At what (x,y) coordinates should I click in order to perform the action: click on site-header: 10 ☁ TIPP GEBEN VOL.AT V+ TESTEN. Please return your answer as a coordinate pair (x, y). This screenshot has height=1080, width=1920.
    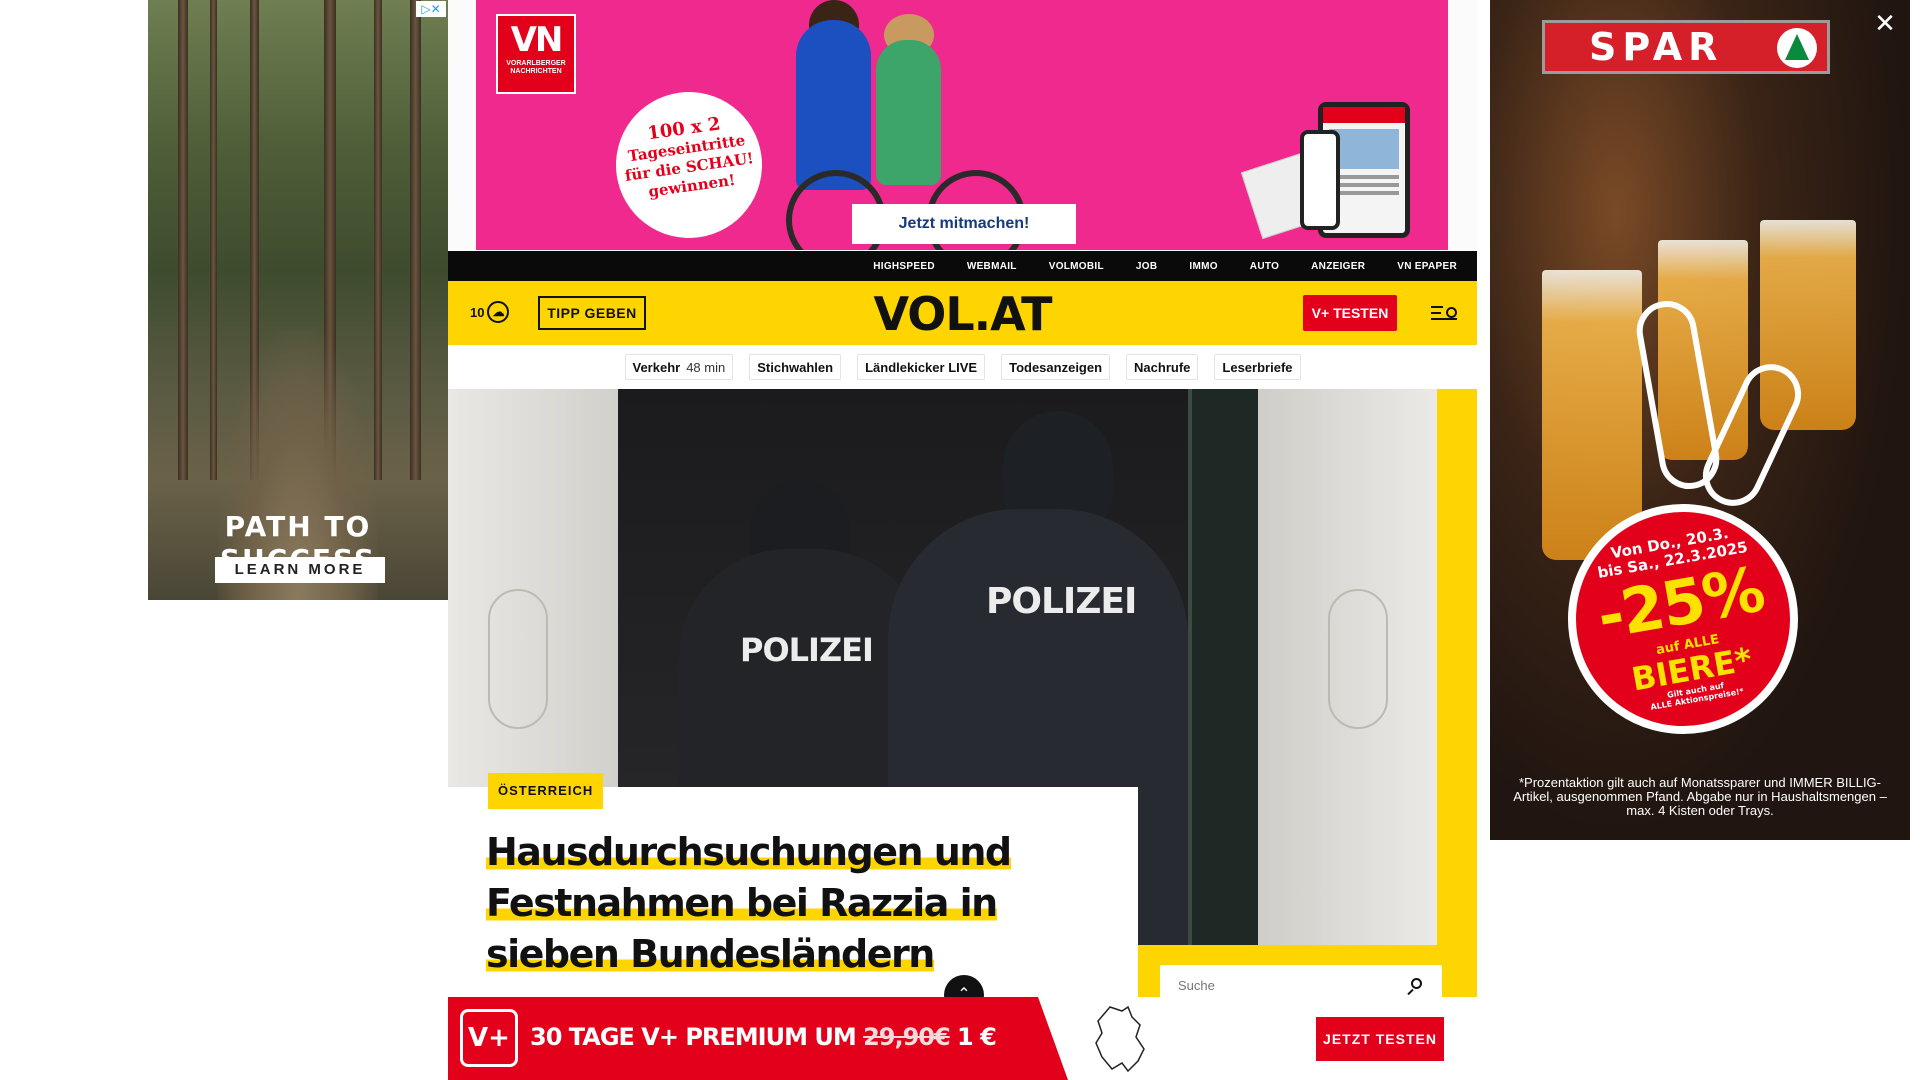
    Looking at the image, I should click on (962, 313).